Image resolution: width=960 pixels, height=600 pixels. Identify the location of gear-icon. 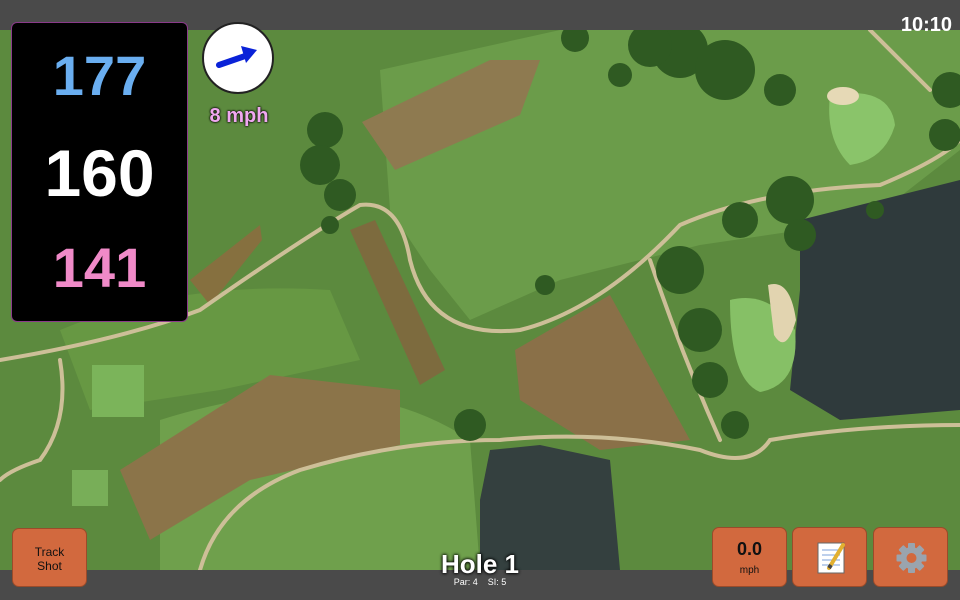
(911, 558).